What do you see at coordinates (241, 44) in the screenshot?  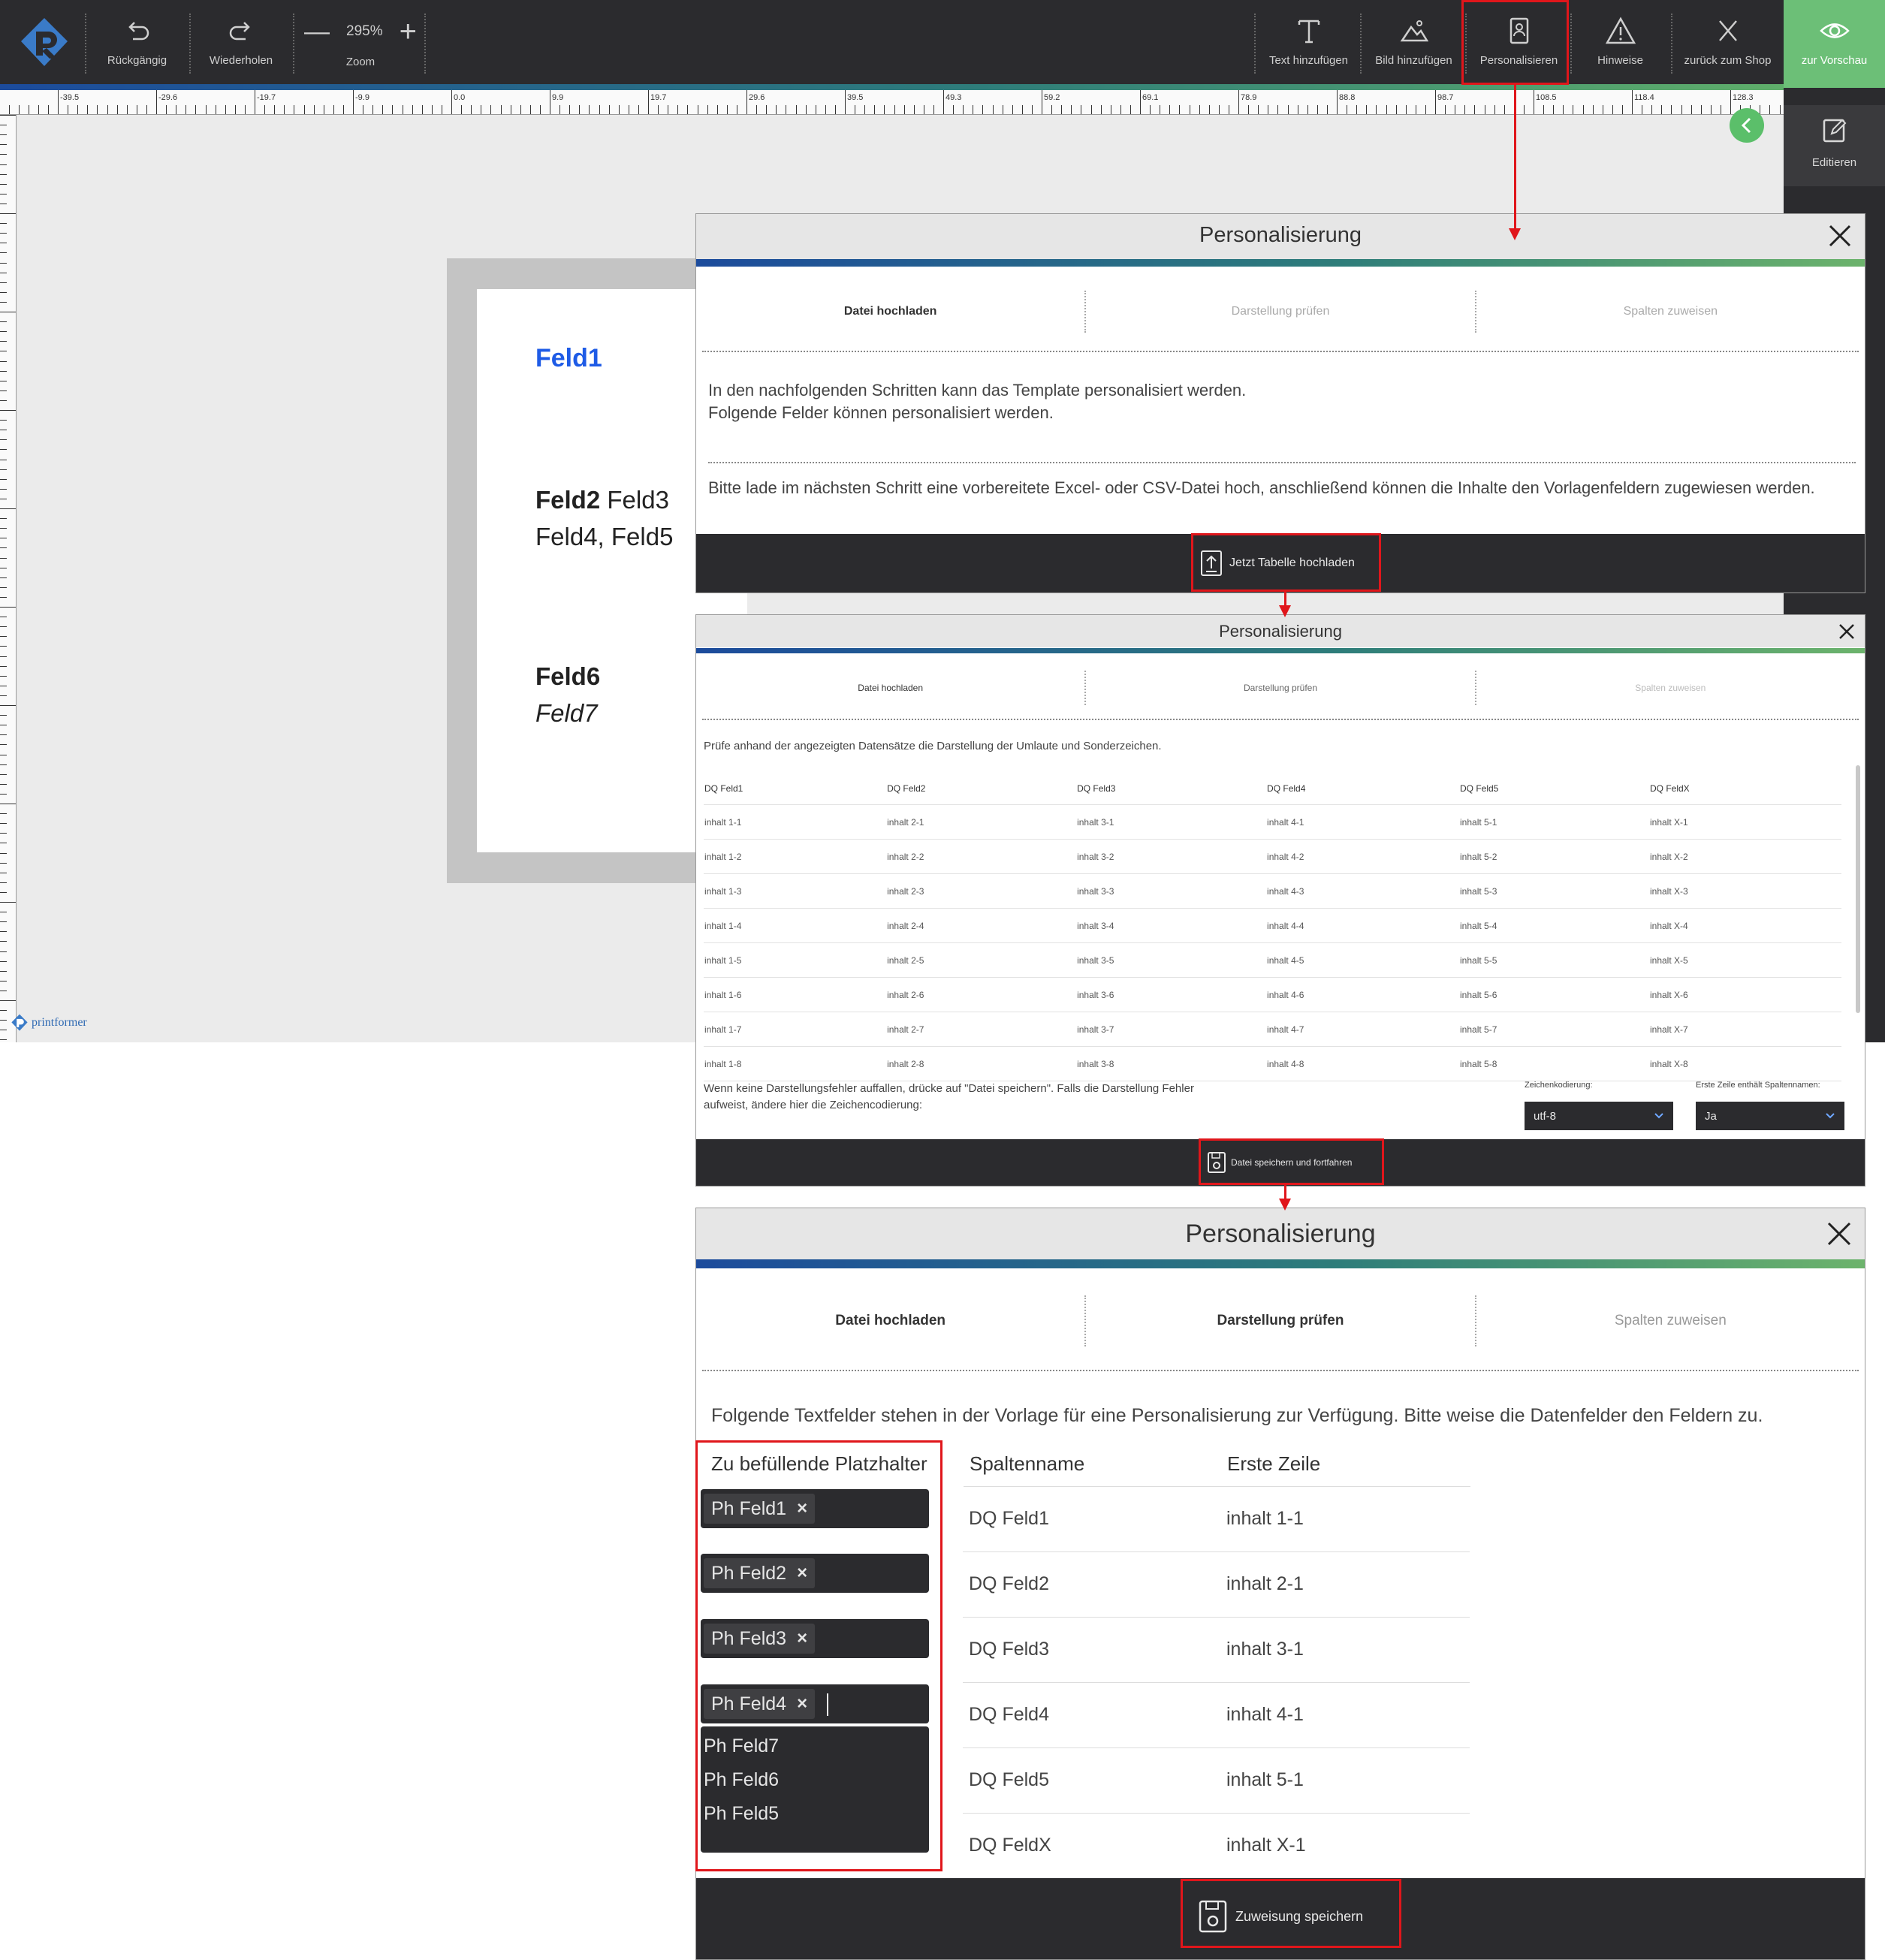 I see `redo-button: Wiederholen` at bounding box center [241, 44].